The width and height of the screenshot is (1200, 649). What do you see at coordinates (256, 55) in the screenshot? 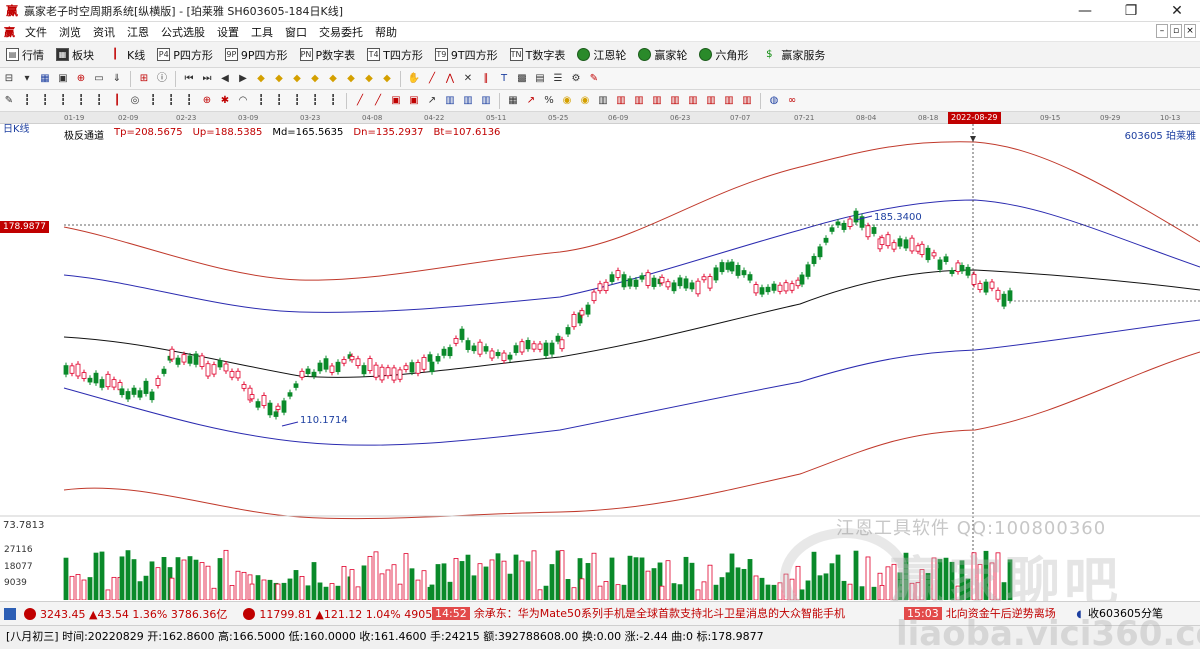
I see `toolbar-9p-button: 9P 9P四方形` at bounding box center [256, 55].